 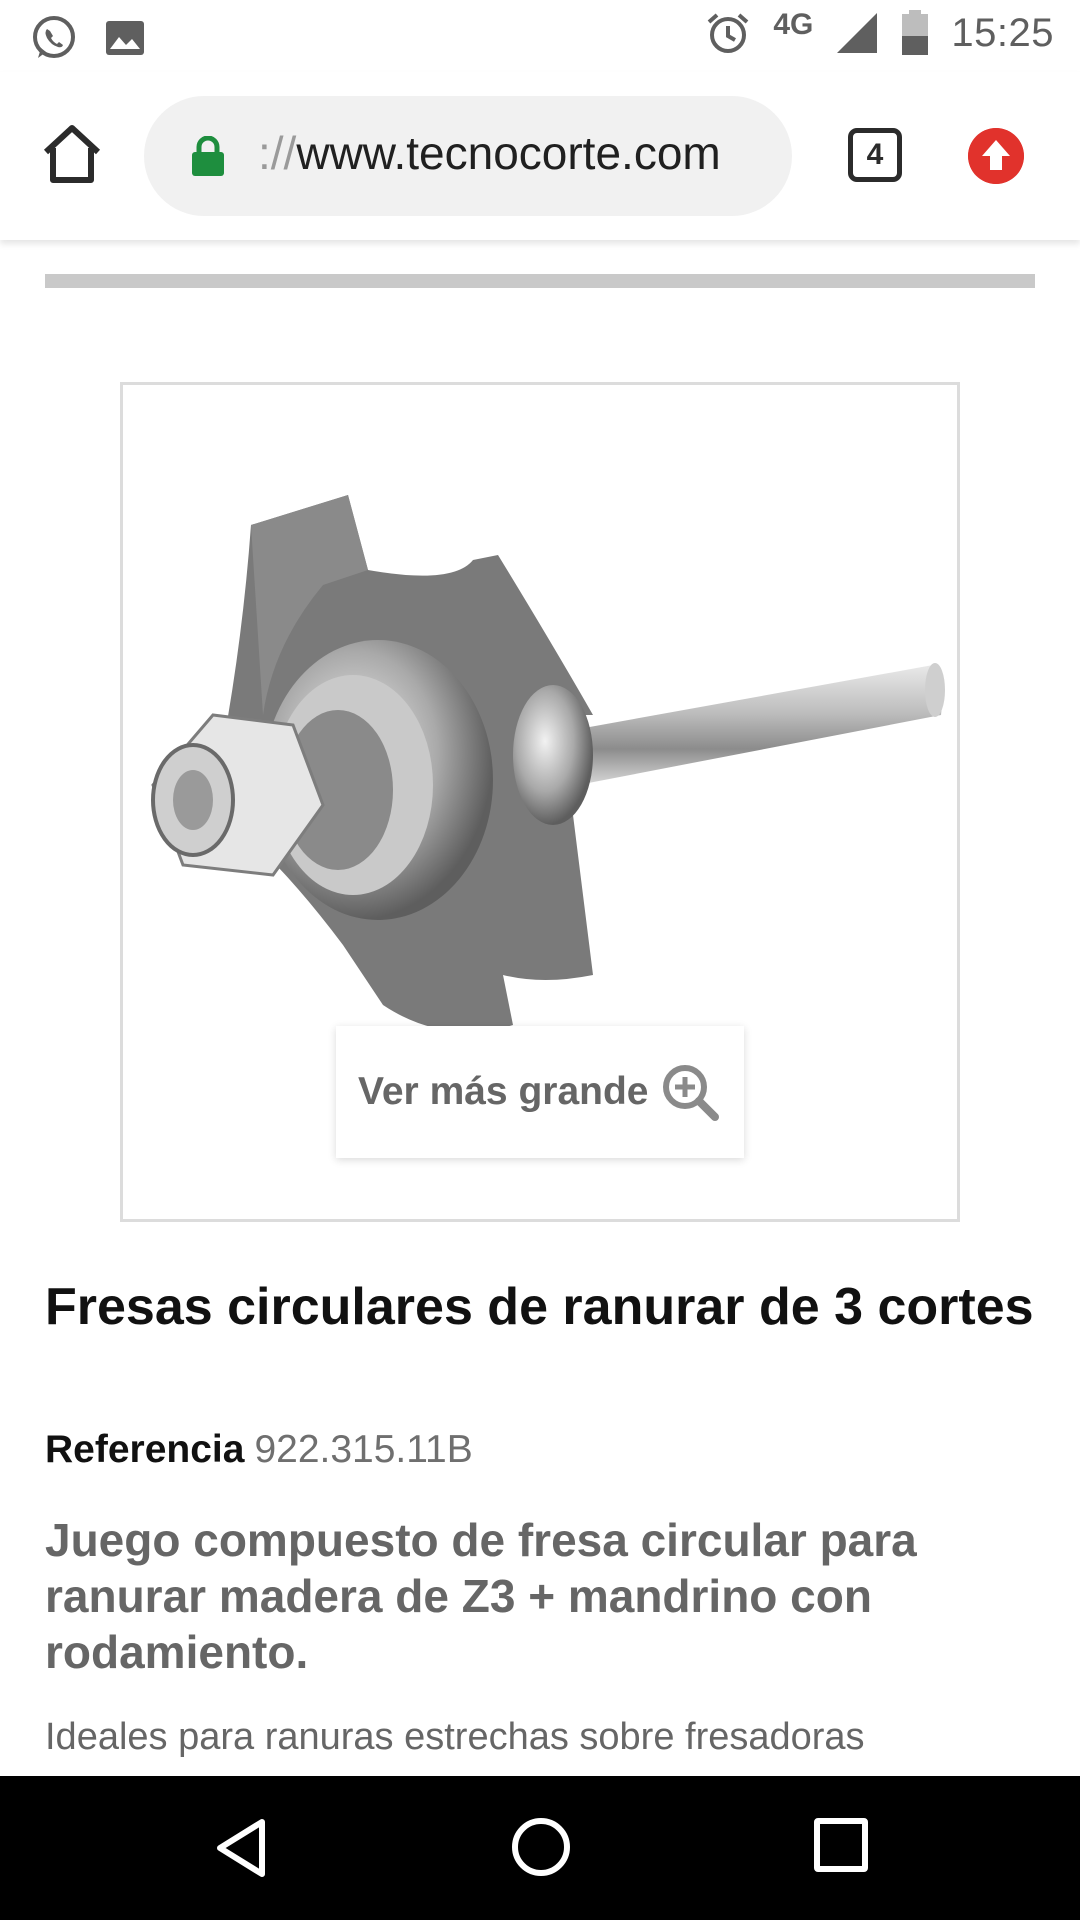 I want to click on url-prefix: ://, so click(x=277, y=153).